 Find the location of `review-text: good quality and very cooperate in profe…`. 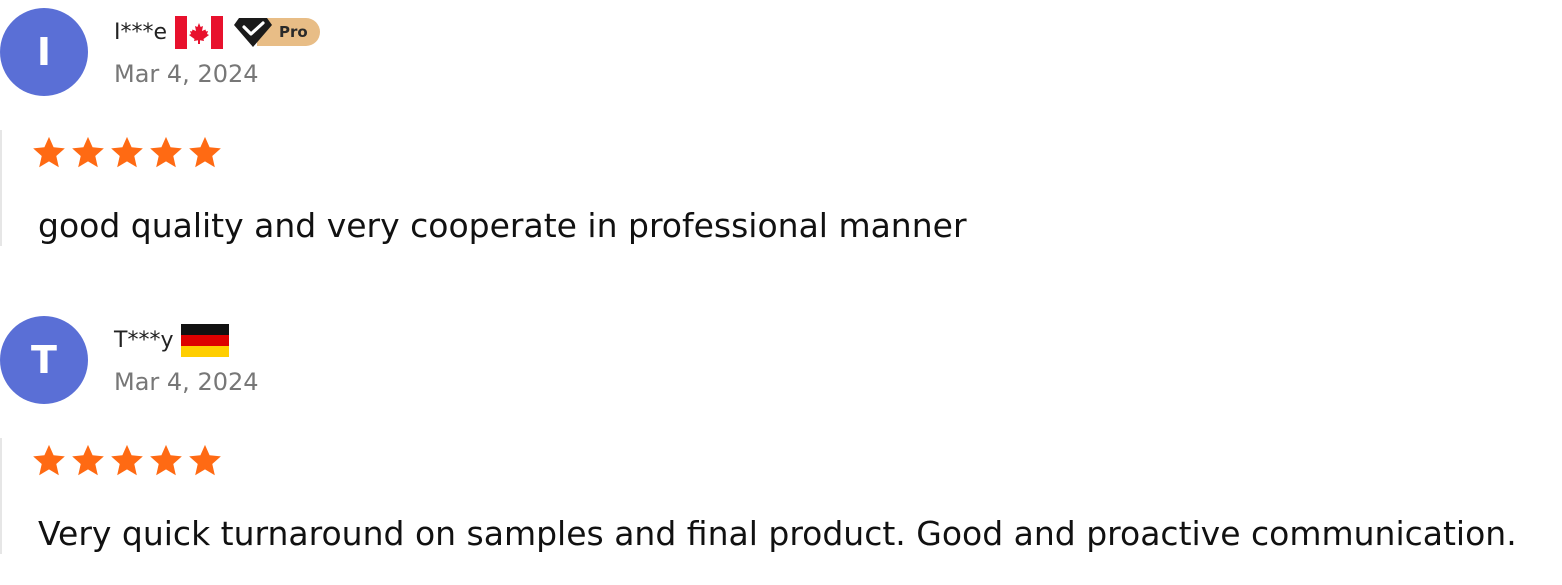

review-text: good quality and very cooperate in profe… is located at coordinates (502, 225).